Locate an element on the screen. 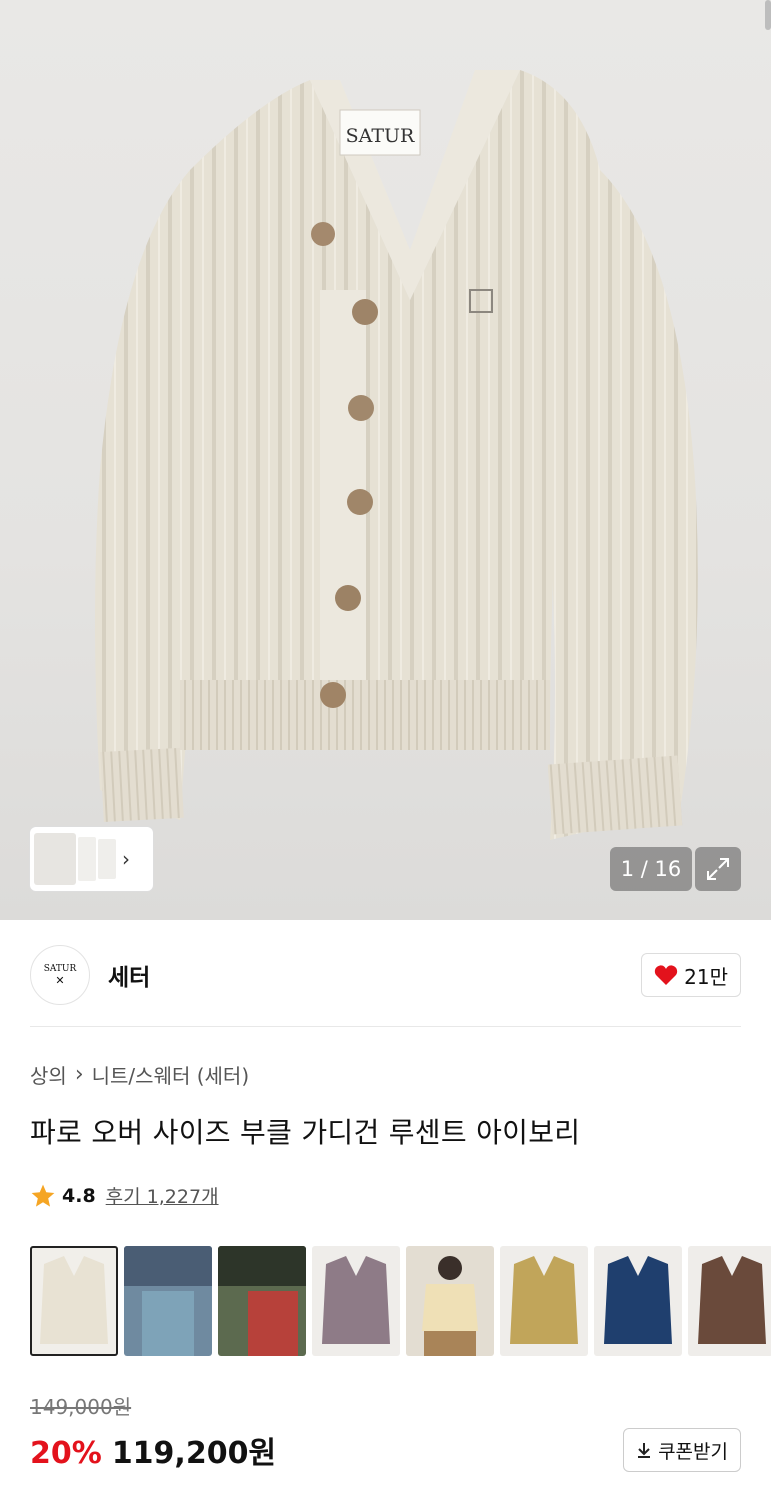  color-swatch-list is located at coordinates (400, 1301).